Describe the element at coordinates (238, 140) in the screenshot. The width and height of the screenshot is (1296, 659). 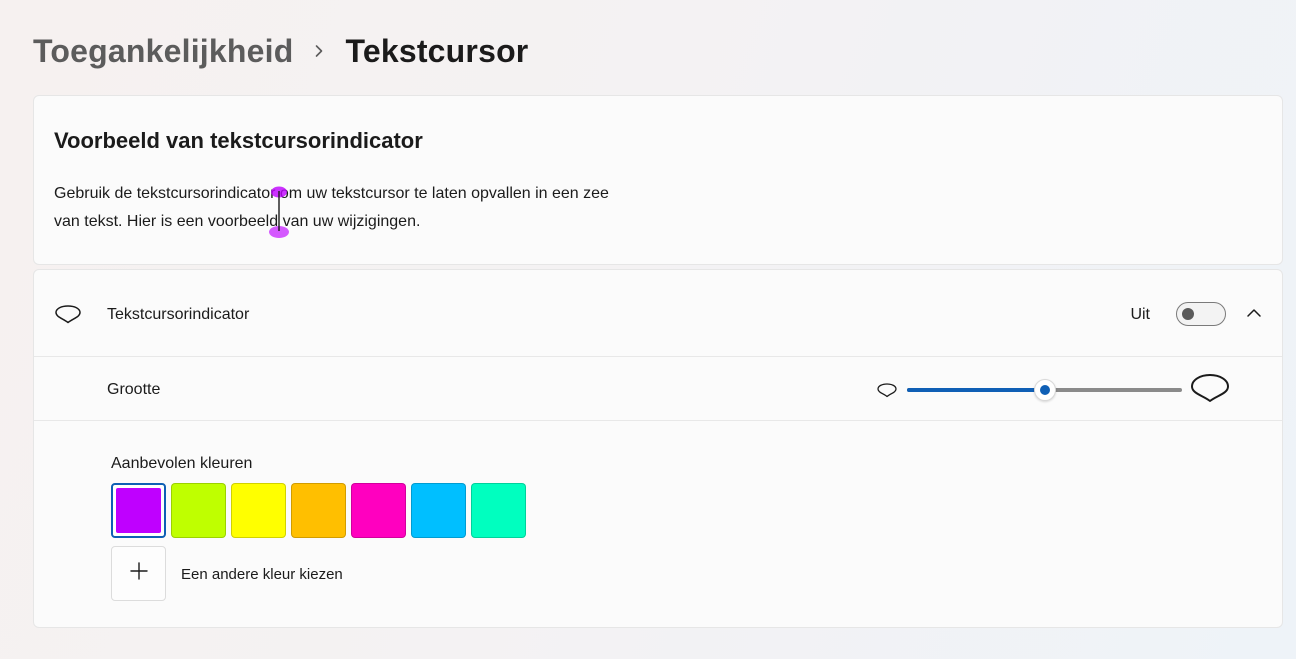
I see `preview-title: Voorbeeld van tekstcursorindicator` at that location.